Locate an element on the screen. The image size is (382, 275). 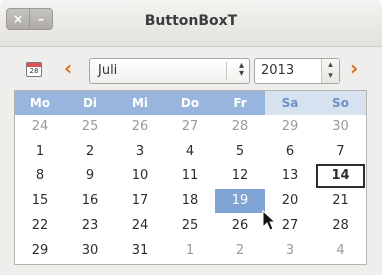
day-cell-today: 14 is located at coordinates (340, 176).